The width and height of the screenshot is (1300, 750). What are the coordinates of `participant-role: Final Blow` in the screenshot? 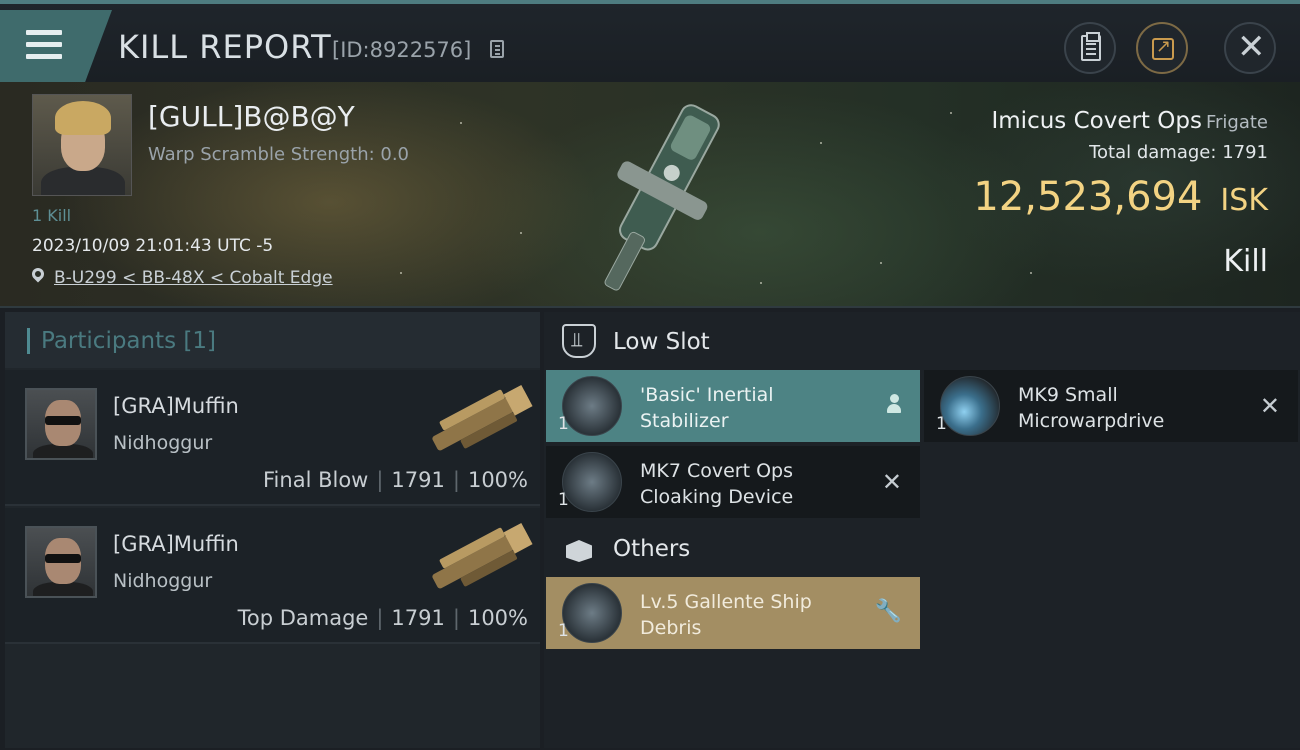 It's located at (316, 480).